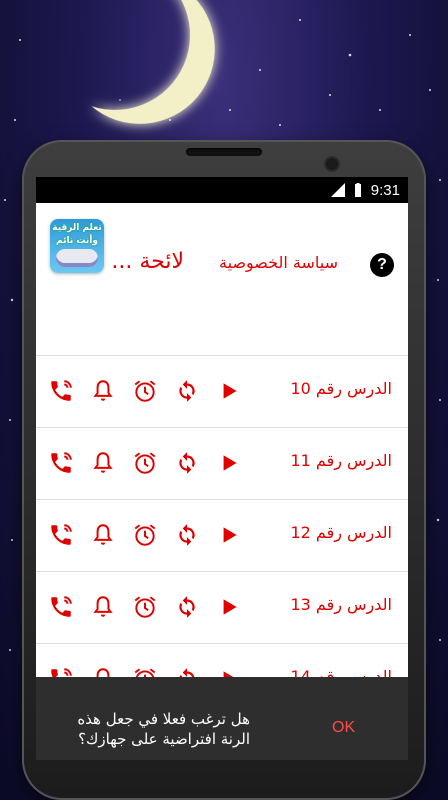 The image size is (448, 800). I want to click on lesson-row: الدرس رقم 10, so click(222, 392).